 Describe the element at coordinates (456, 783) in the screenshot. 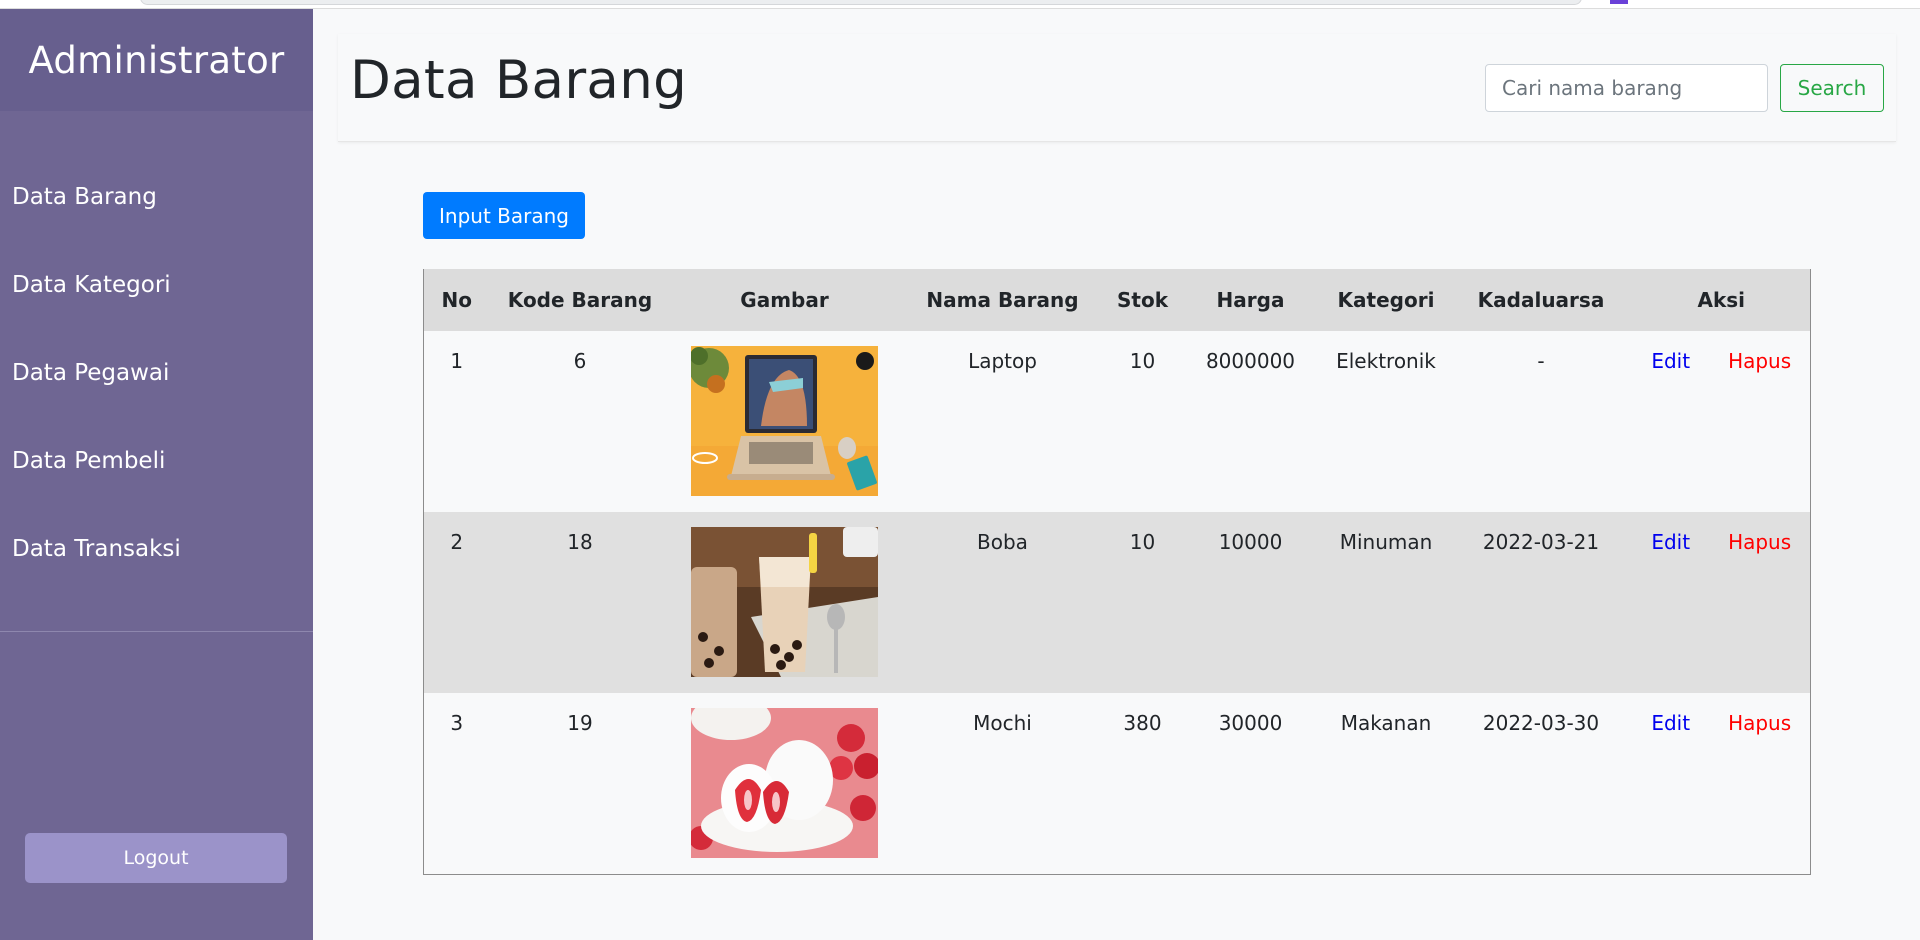

I see `cell-no: 3` at that location.